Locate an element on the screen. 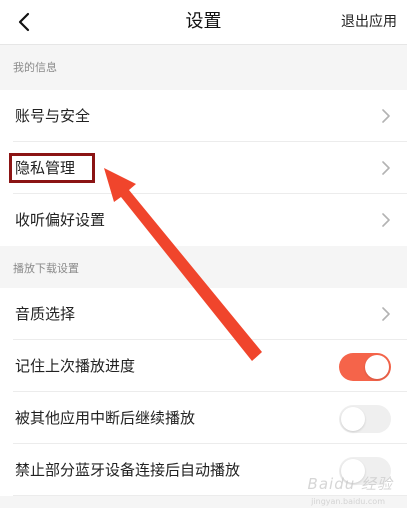 The width and height of the screenshot is (407, 508). row-privacy-management: 隐私管理 is located at coordinates (203, 168).